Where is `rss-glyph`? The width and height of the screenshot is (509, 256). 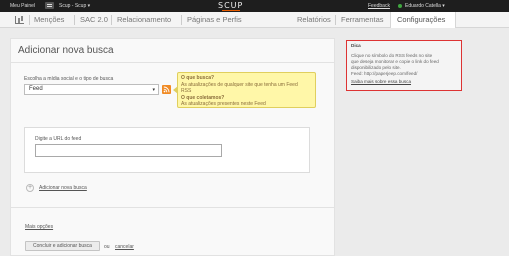 rss-glyph is located at coordinates (166, 89).